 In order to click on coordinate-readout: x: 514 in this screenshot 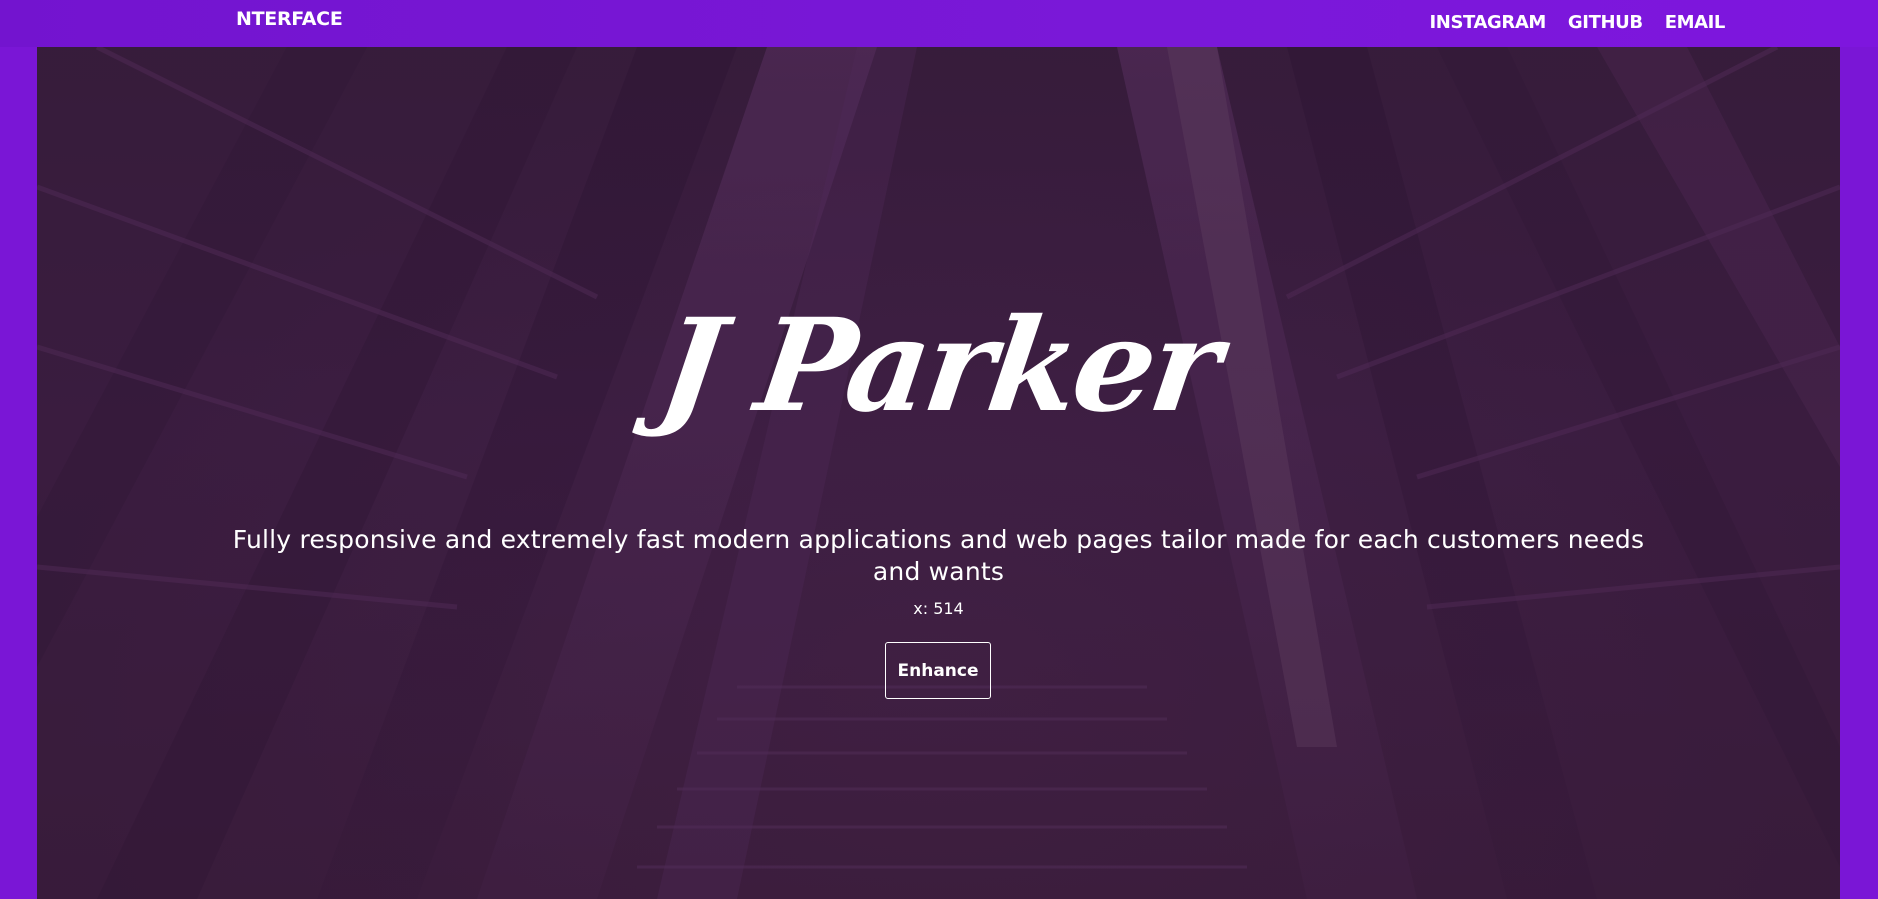, I will do `click(938, 608)`.